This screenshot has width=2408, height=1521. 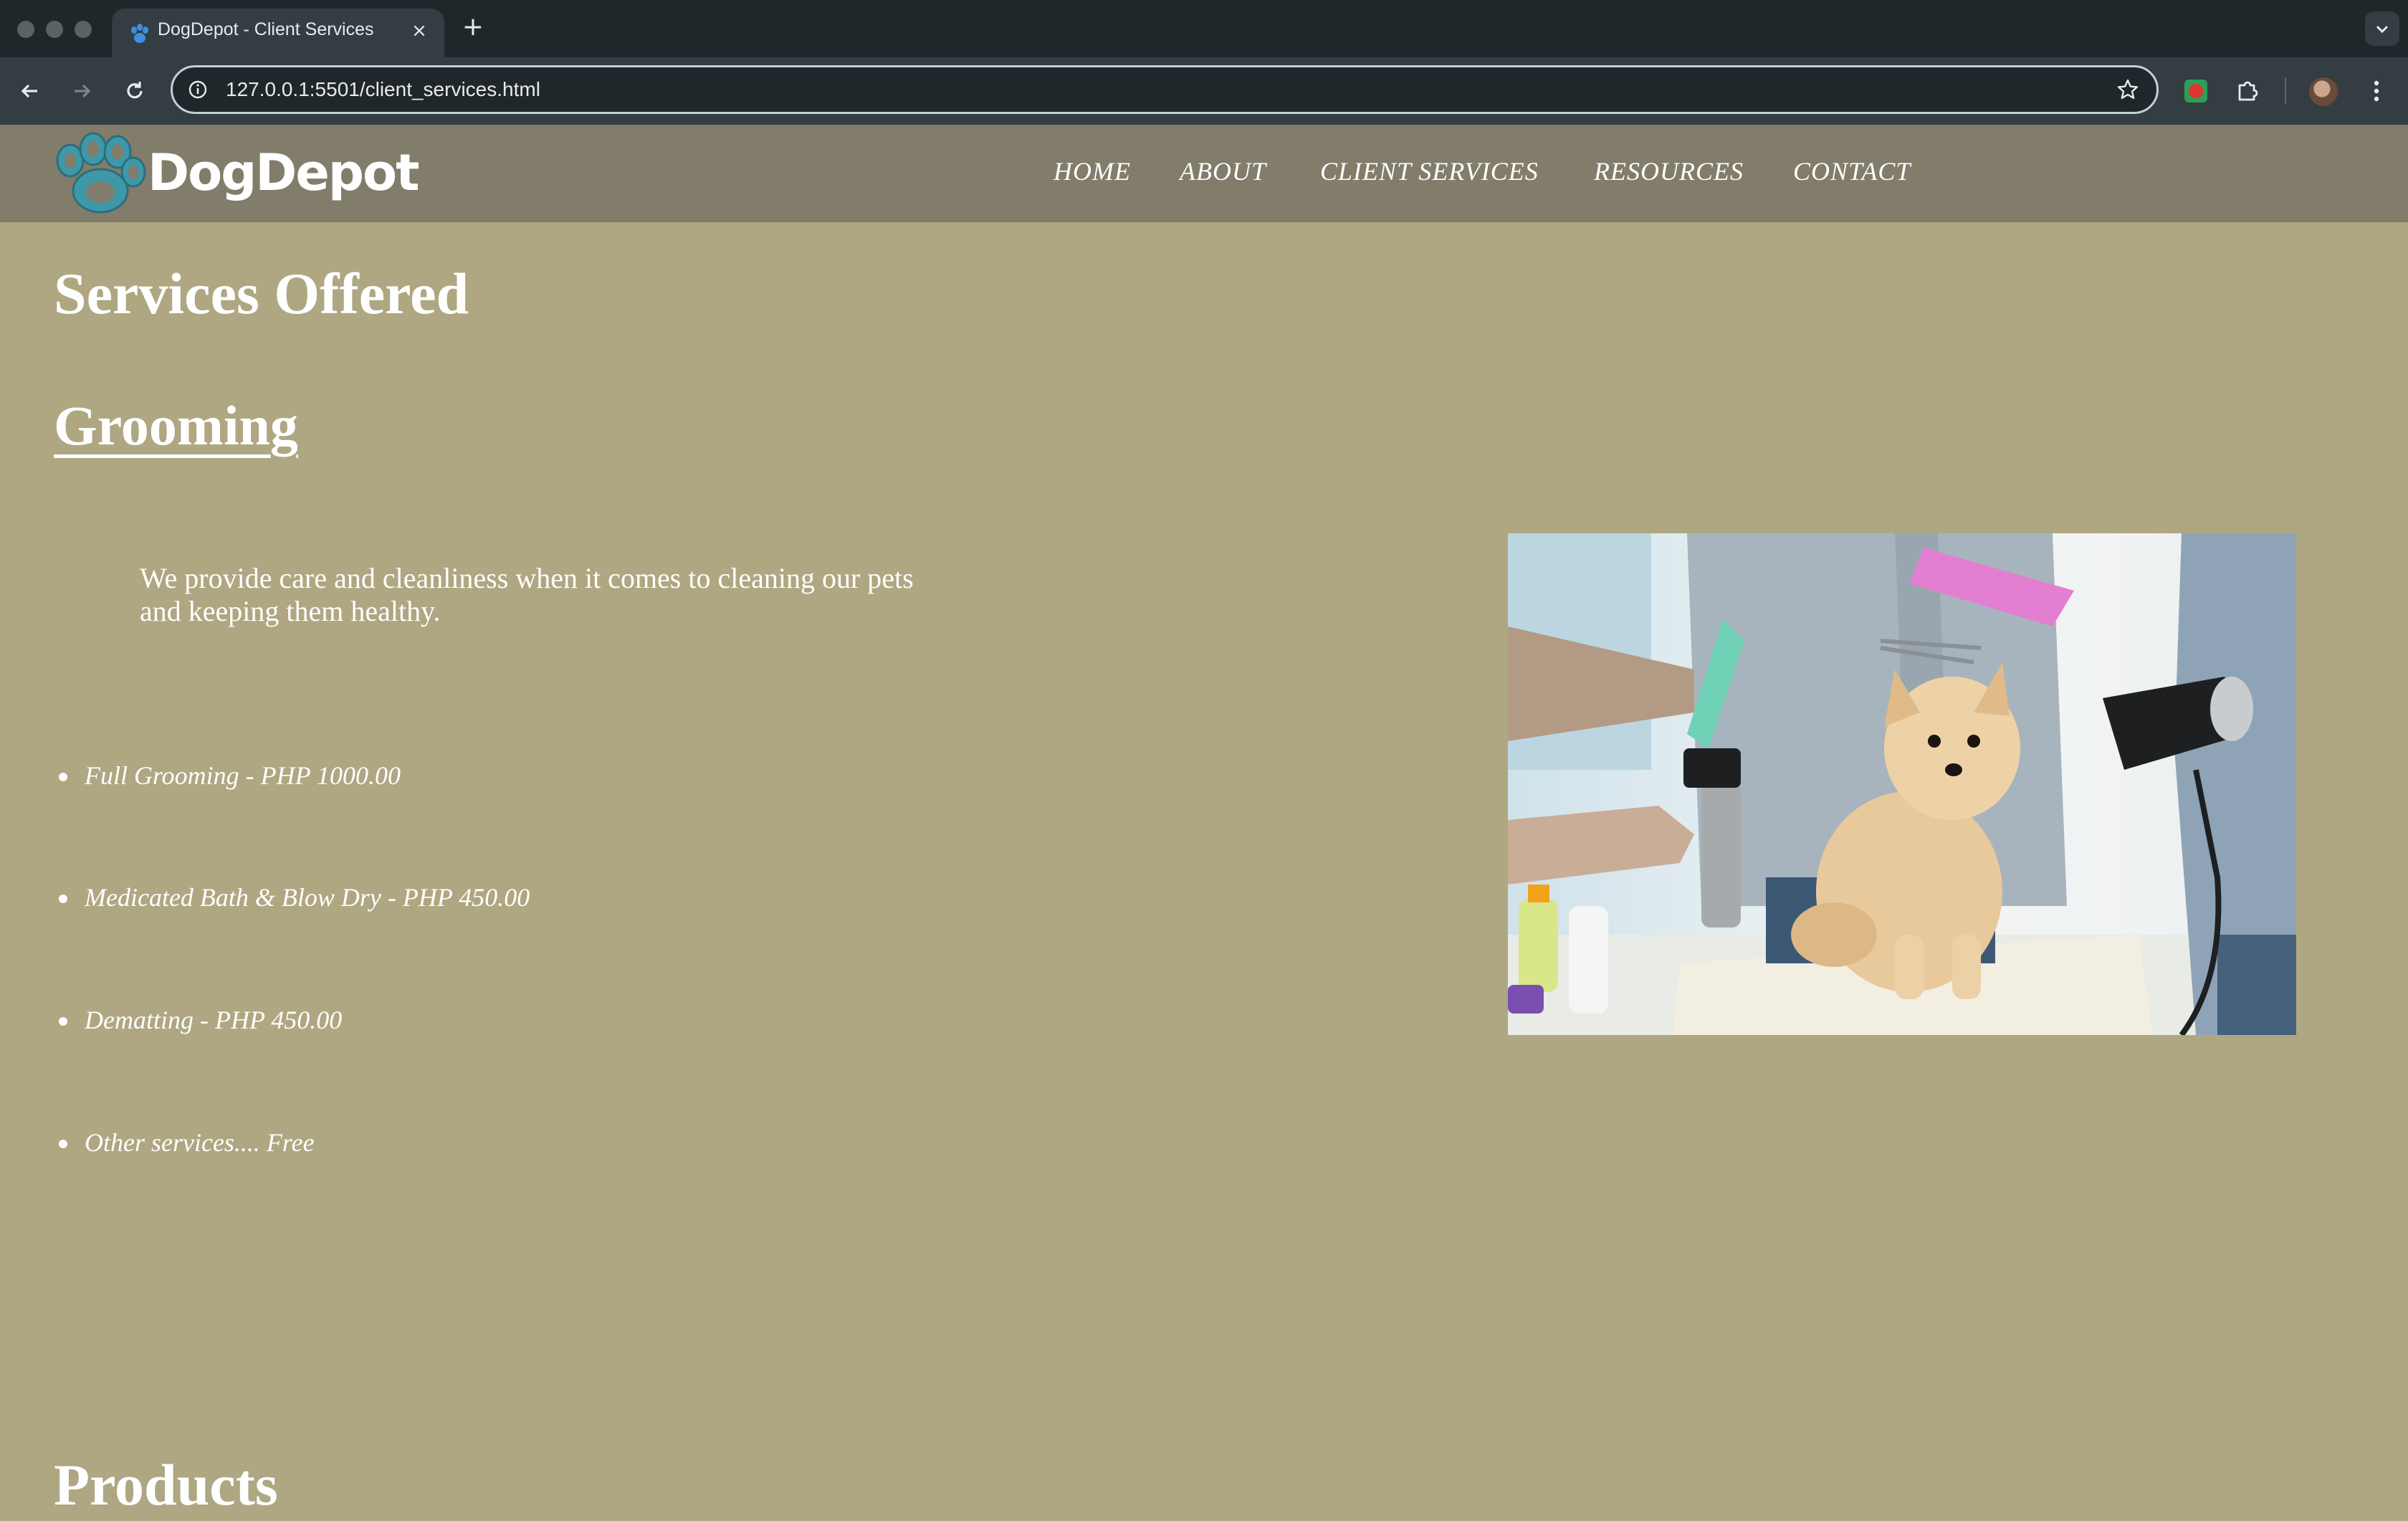 What do you see at coordinates (1165, 89) in the screenshot?
I see `address-bar: 127.0.0.1:5501/client_services.html` at bounding box center [1165, 89].